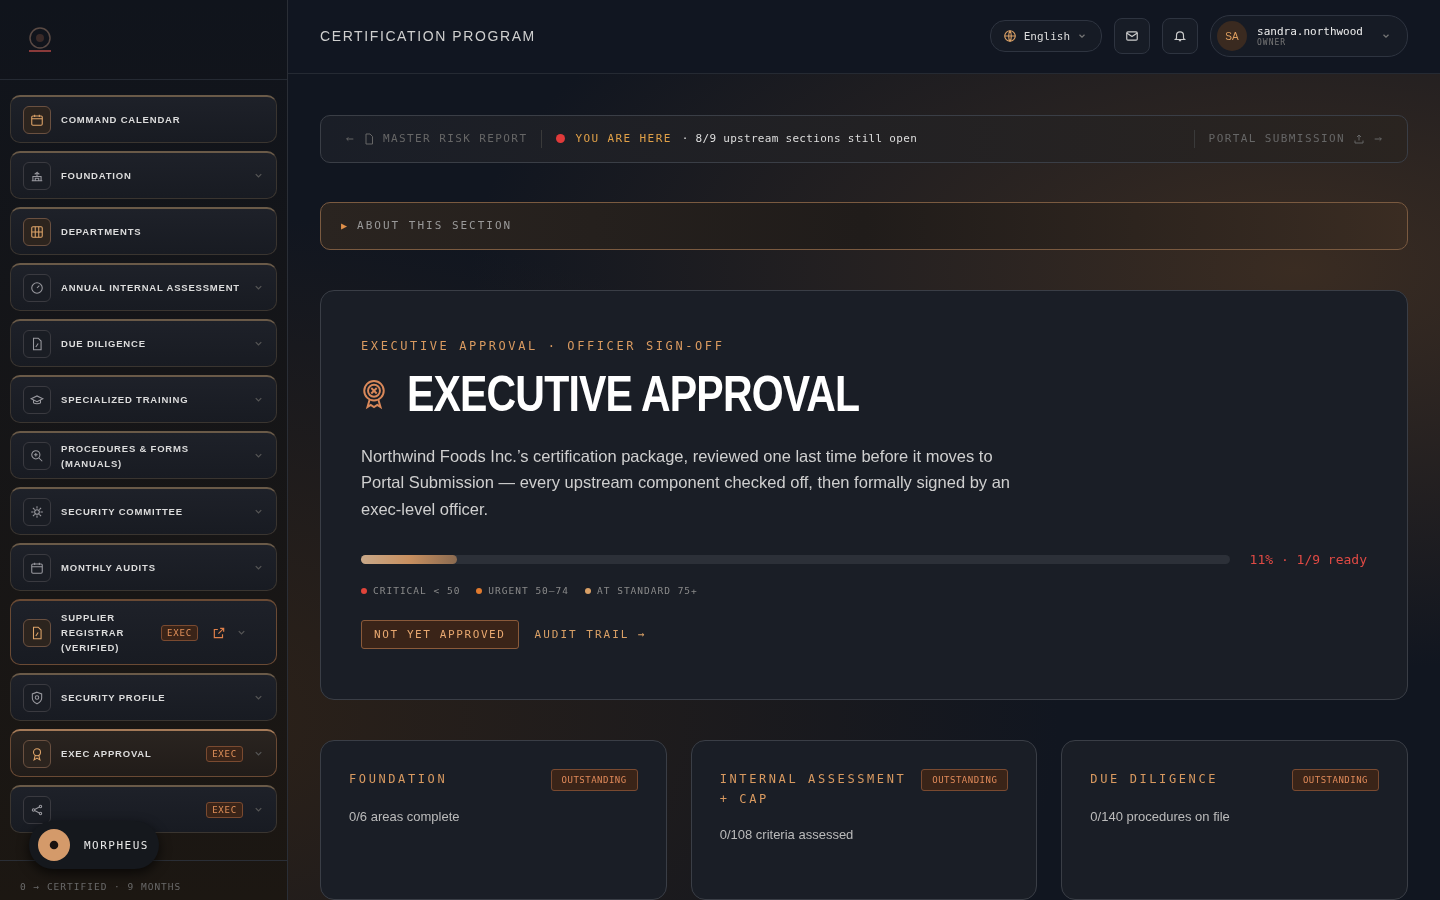 The height and width of the screenshot is (900, 1440). Describe the element at coordinates (405, 816) in the screenshot. I see `card-detail: 0/6 areas complete` at that location.